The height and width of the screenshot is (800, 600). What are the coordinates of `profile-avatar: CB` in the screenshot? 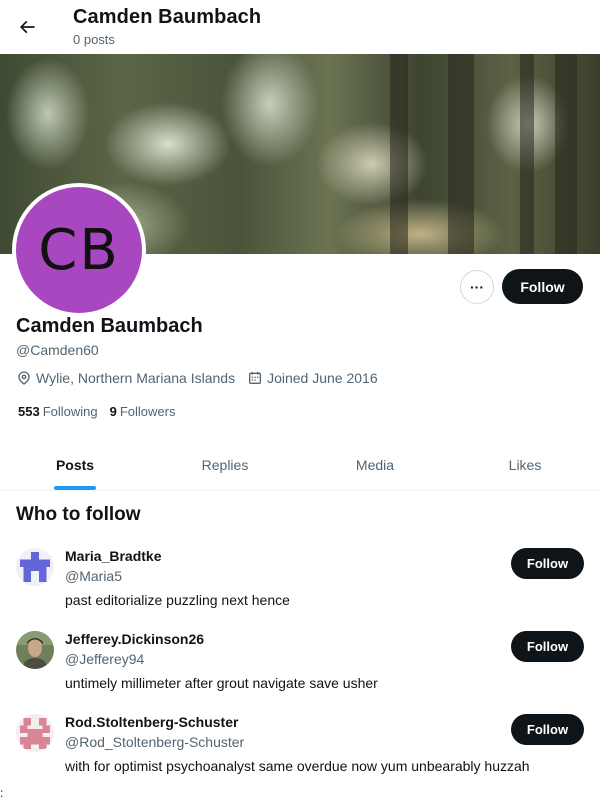 It's located at (79, 250).